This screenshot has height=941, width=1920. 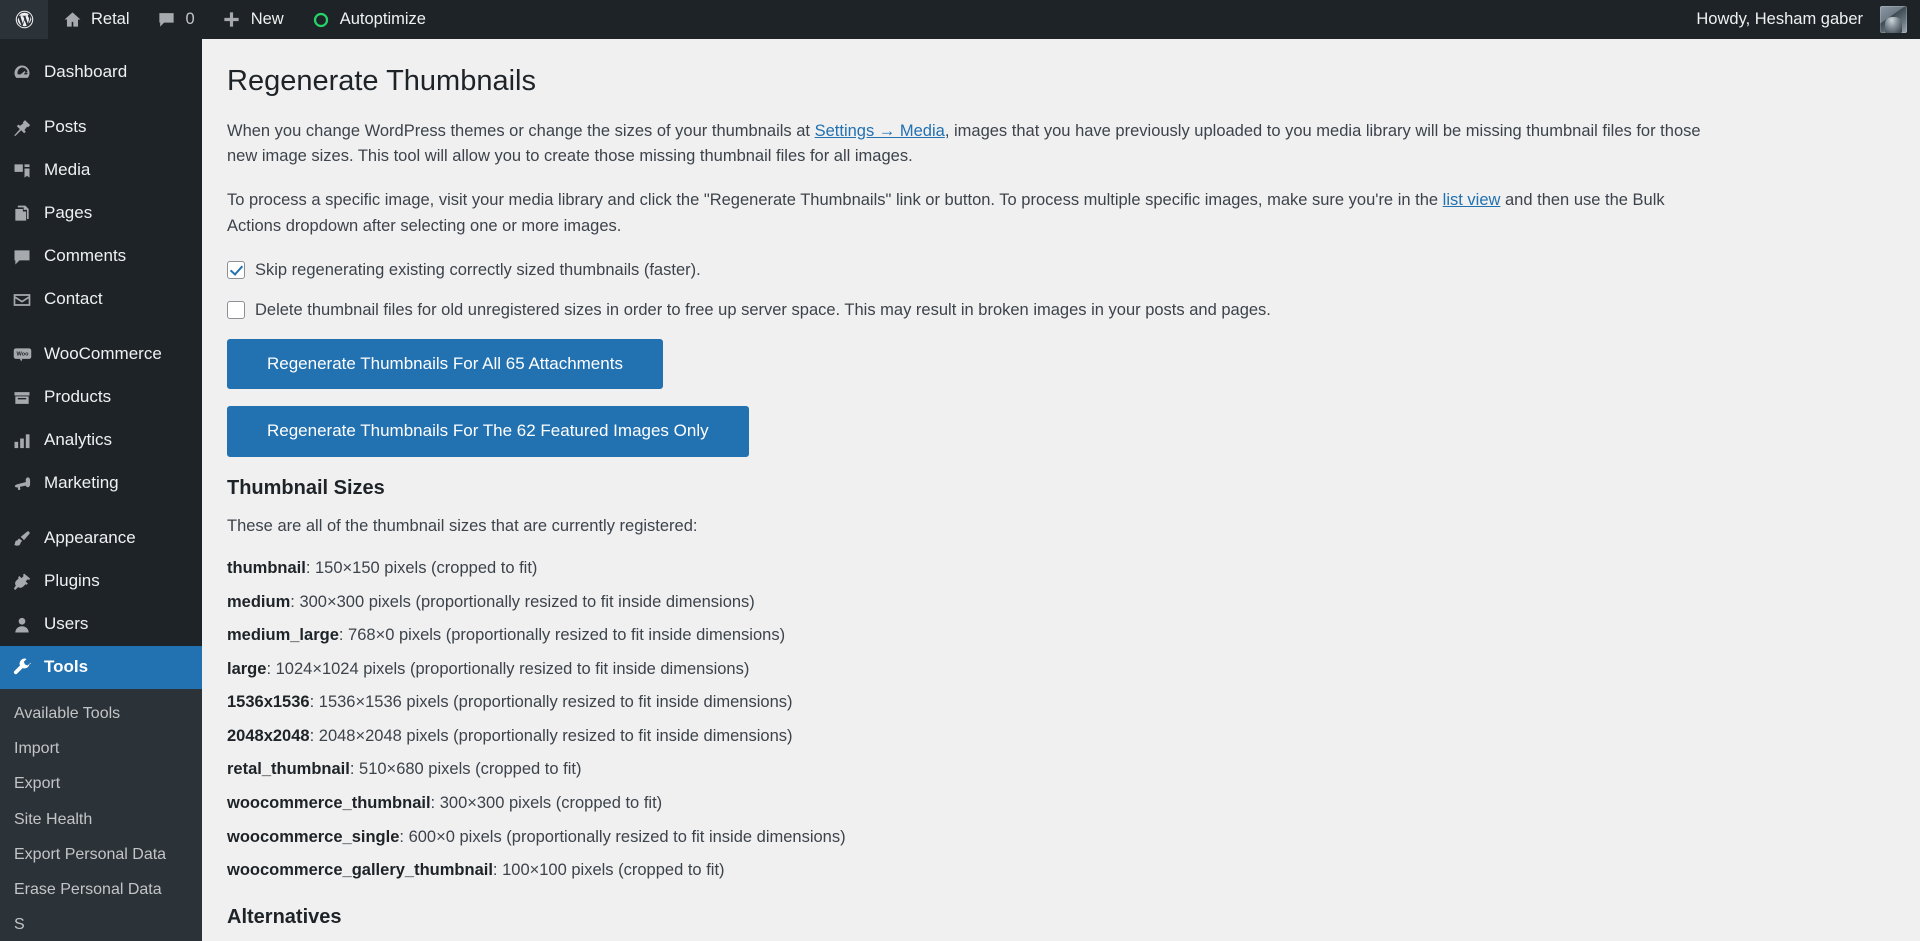 What do you see at coordinates (101, 748) in the screenshot?
I see `submenu-item-import: Import` at bounding box center [101, 748].